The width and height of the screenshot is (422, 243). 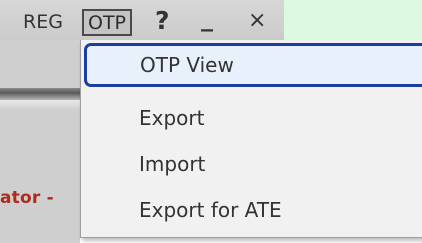 I want to click on reg-menu: REG, so click(x=43, y=22).